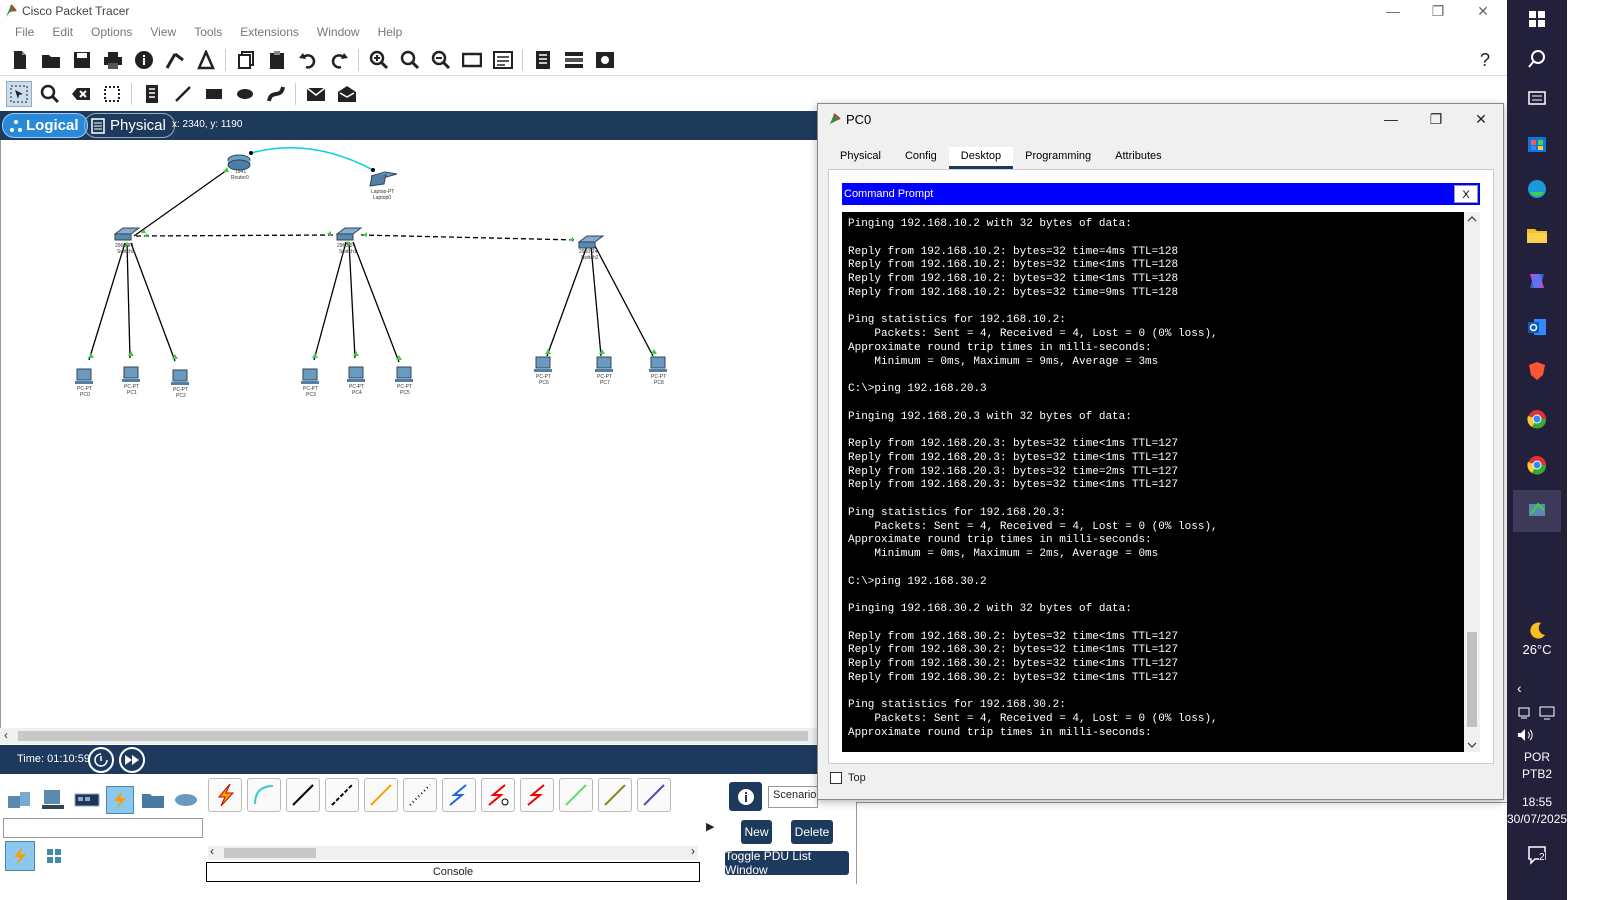  What do you see at coordinates (356, 381) in the screenshot?
I see `pc4-device: PC-PTPC4` at bounding box center [356, 381].